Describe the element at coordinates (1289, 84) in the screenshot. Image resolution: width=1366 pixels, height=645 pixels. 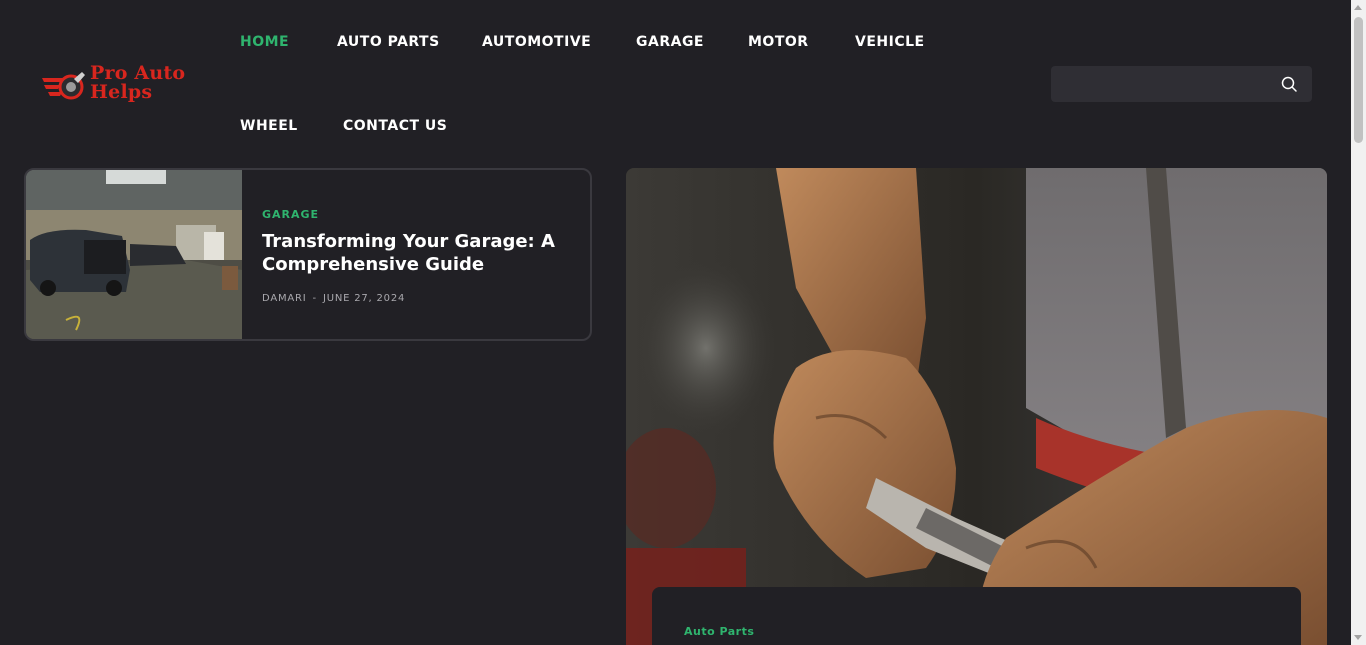
I see `search-icon` at that location.